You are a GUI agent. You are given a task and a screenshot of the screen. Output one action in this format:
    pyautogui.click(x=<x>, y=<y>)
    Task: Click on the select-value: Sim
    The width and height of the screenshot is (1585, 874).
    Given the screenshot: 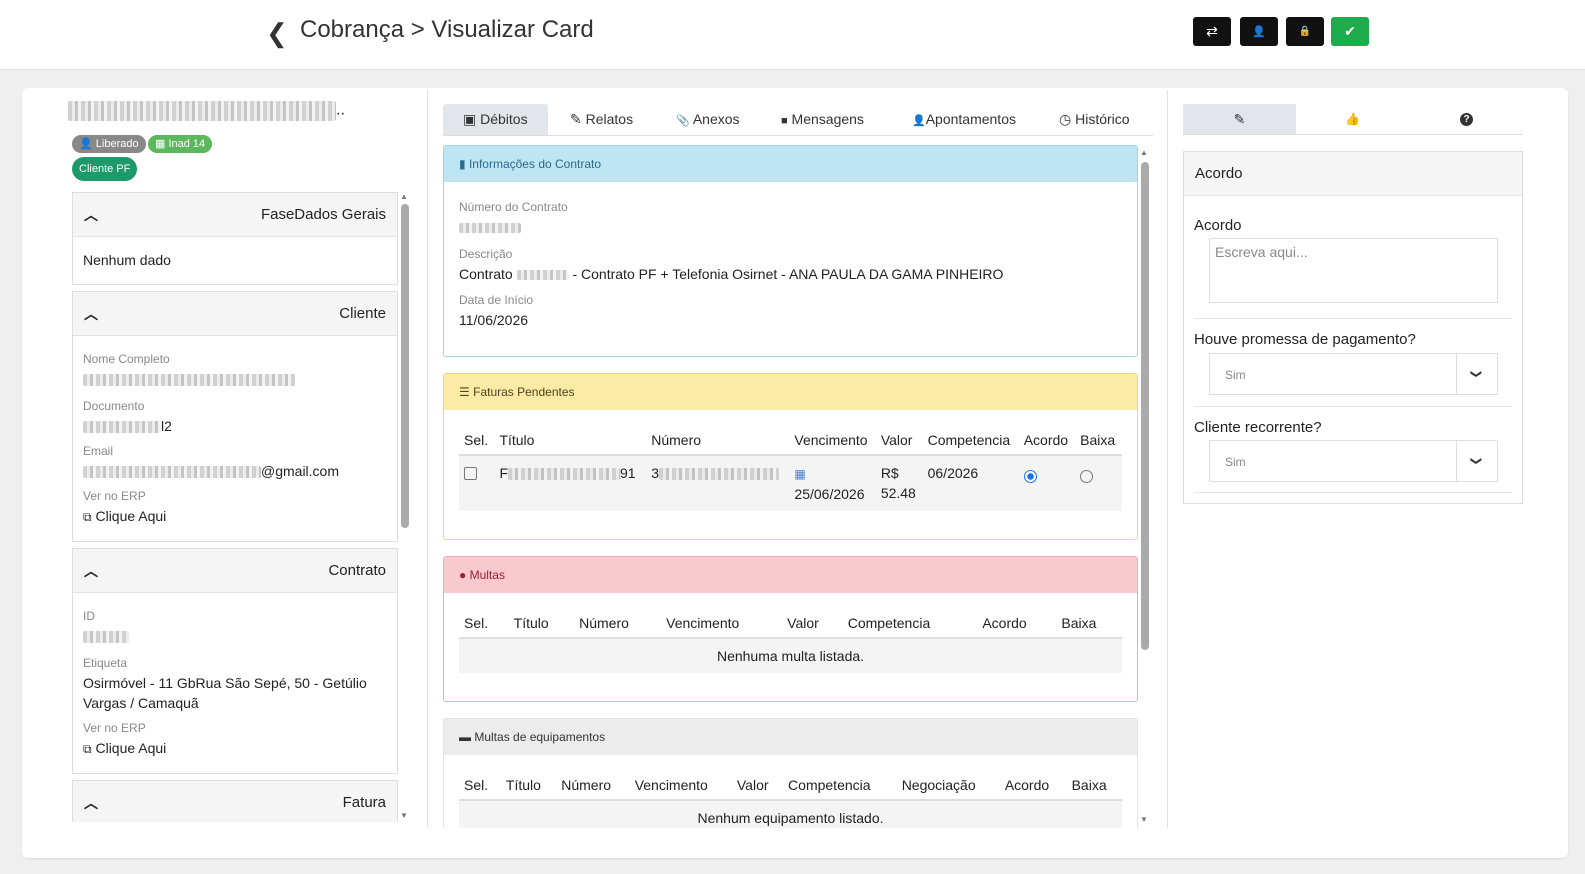 What is the action you would take?
    pyautogui.click(x=1235, y=375)
    